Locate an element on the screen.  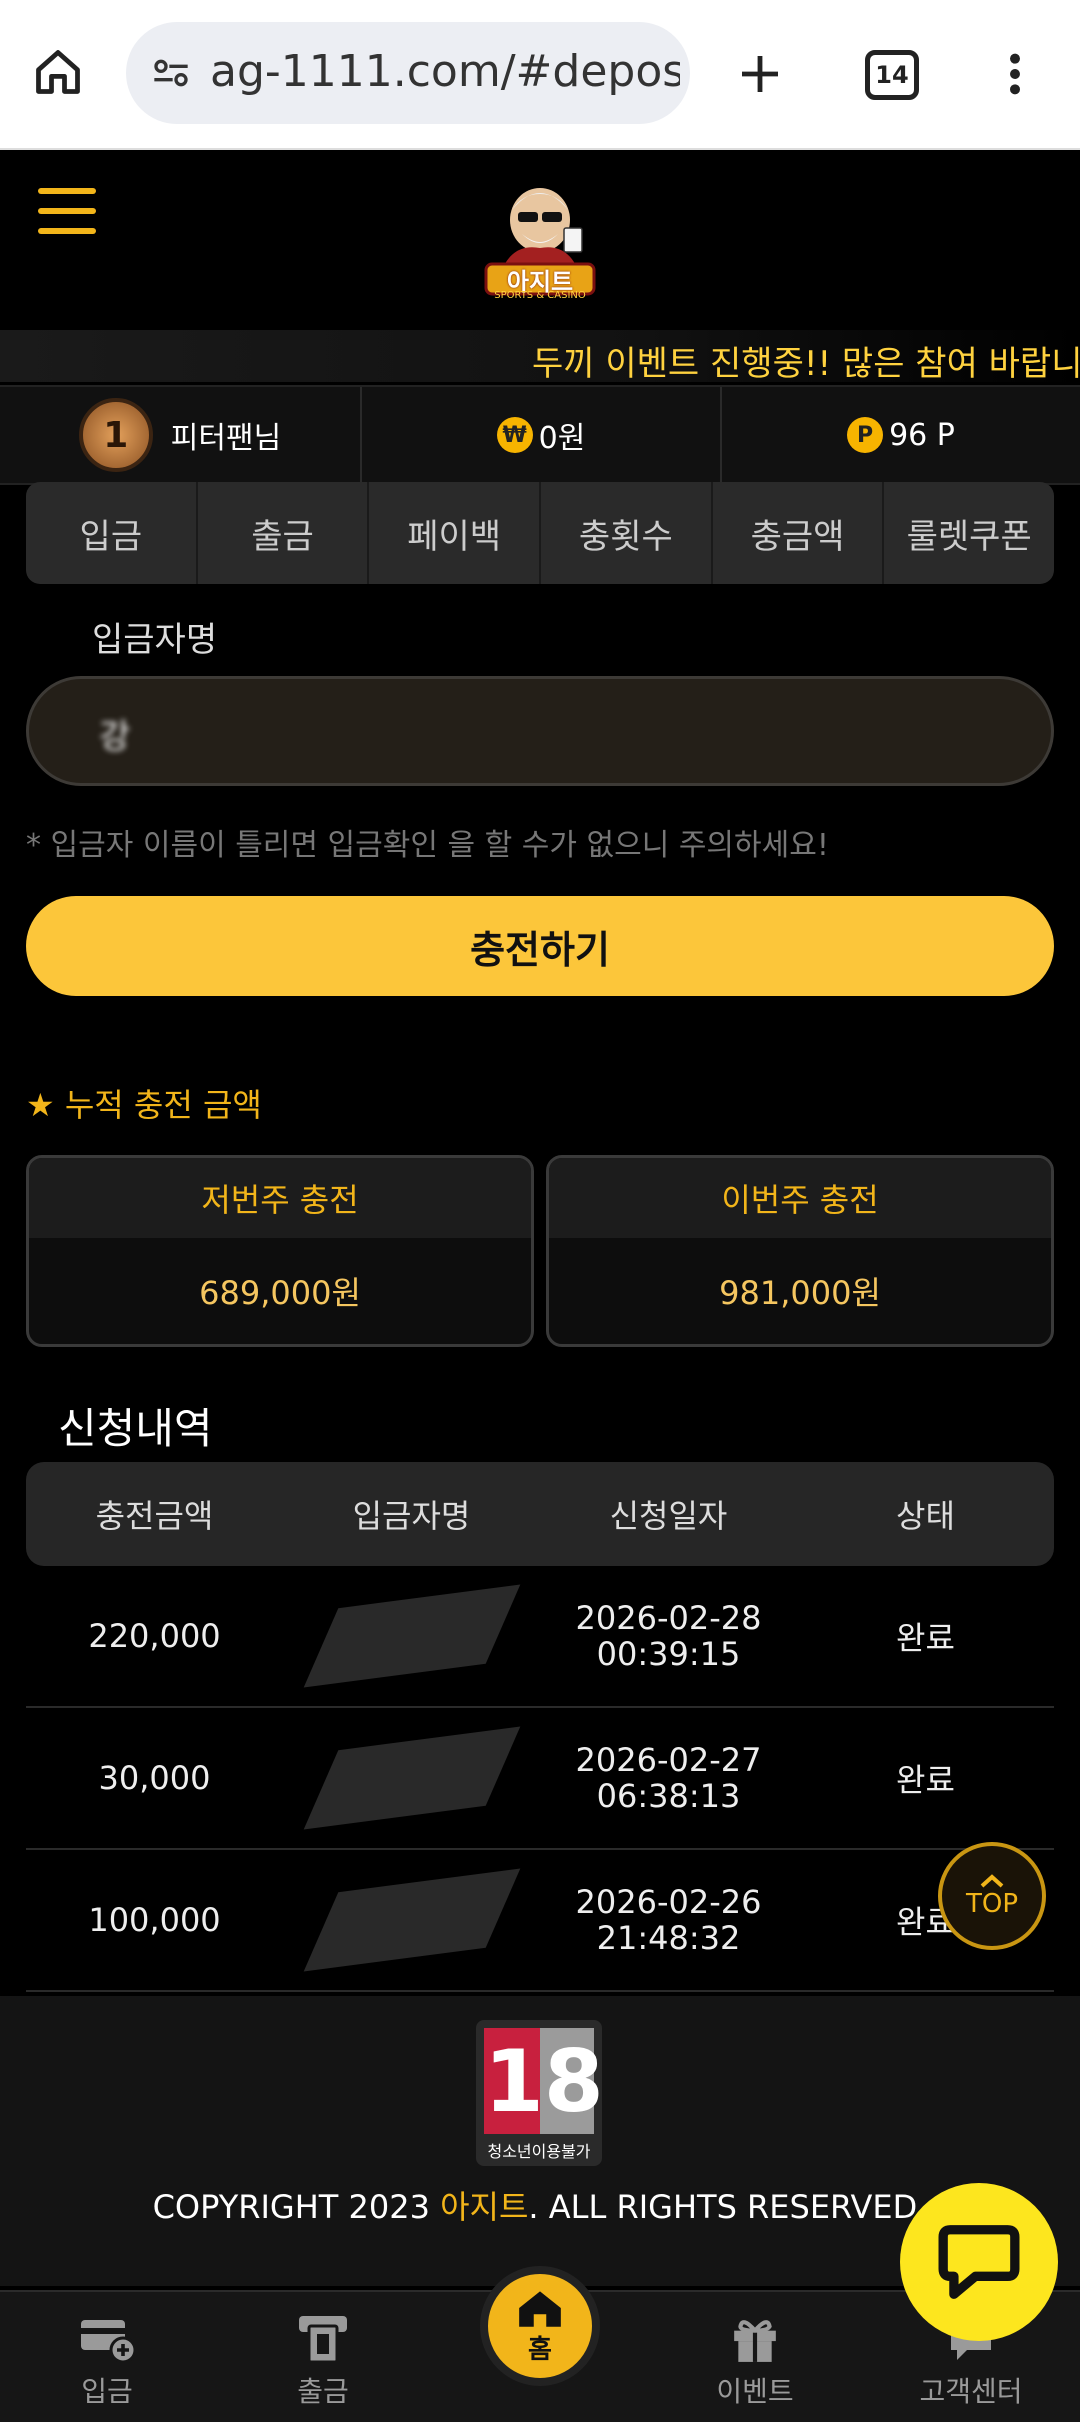
copyright-suffix: . ALL RIGHTS RESERVED. is located at coordinates (728, 2207).